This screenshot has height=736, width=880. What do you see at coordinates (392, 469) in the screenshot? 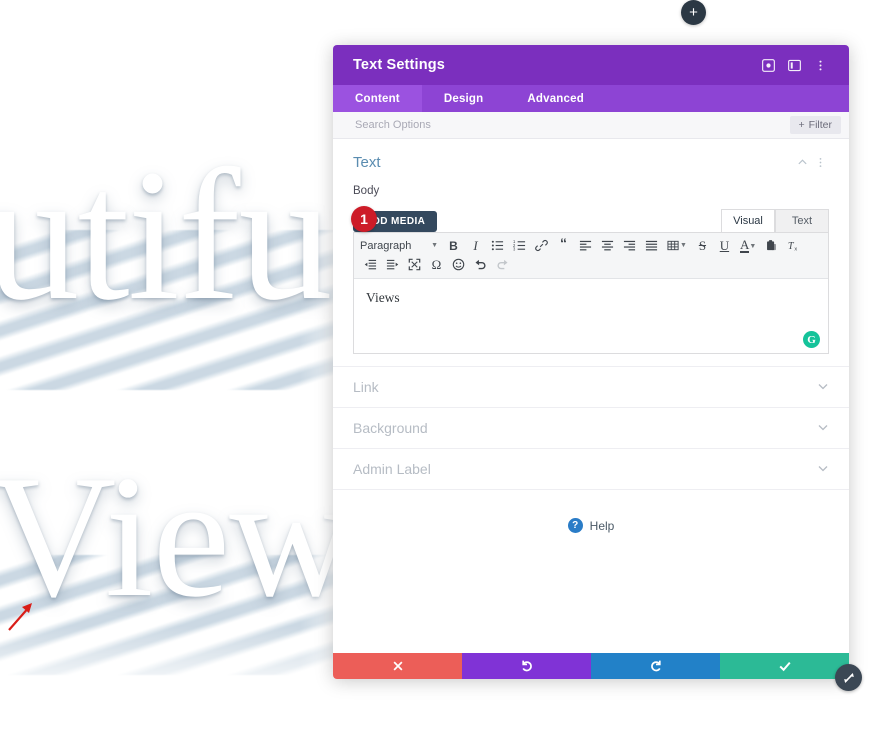
I see `section-admin-label-title: Admin Label` at bounding box center [392, 469].